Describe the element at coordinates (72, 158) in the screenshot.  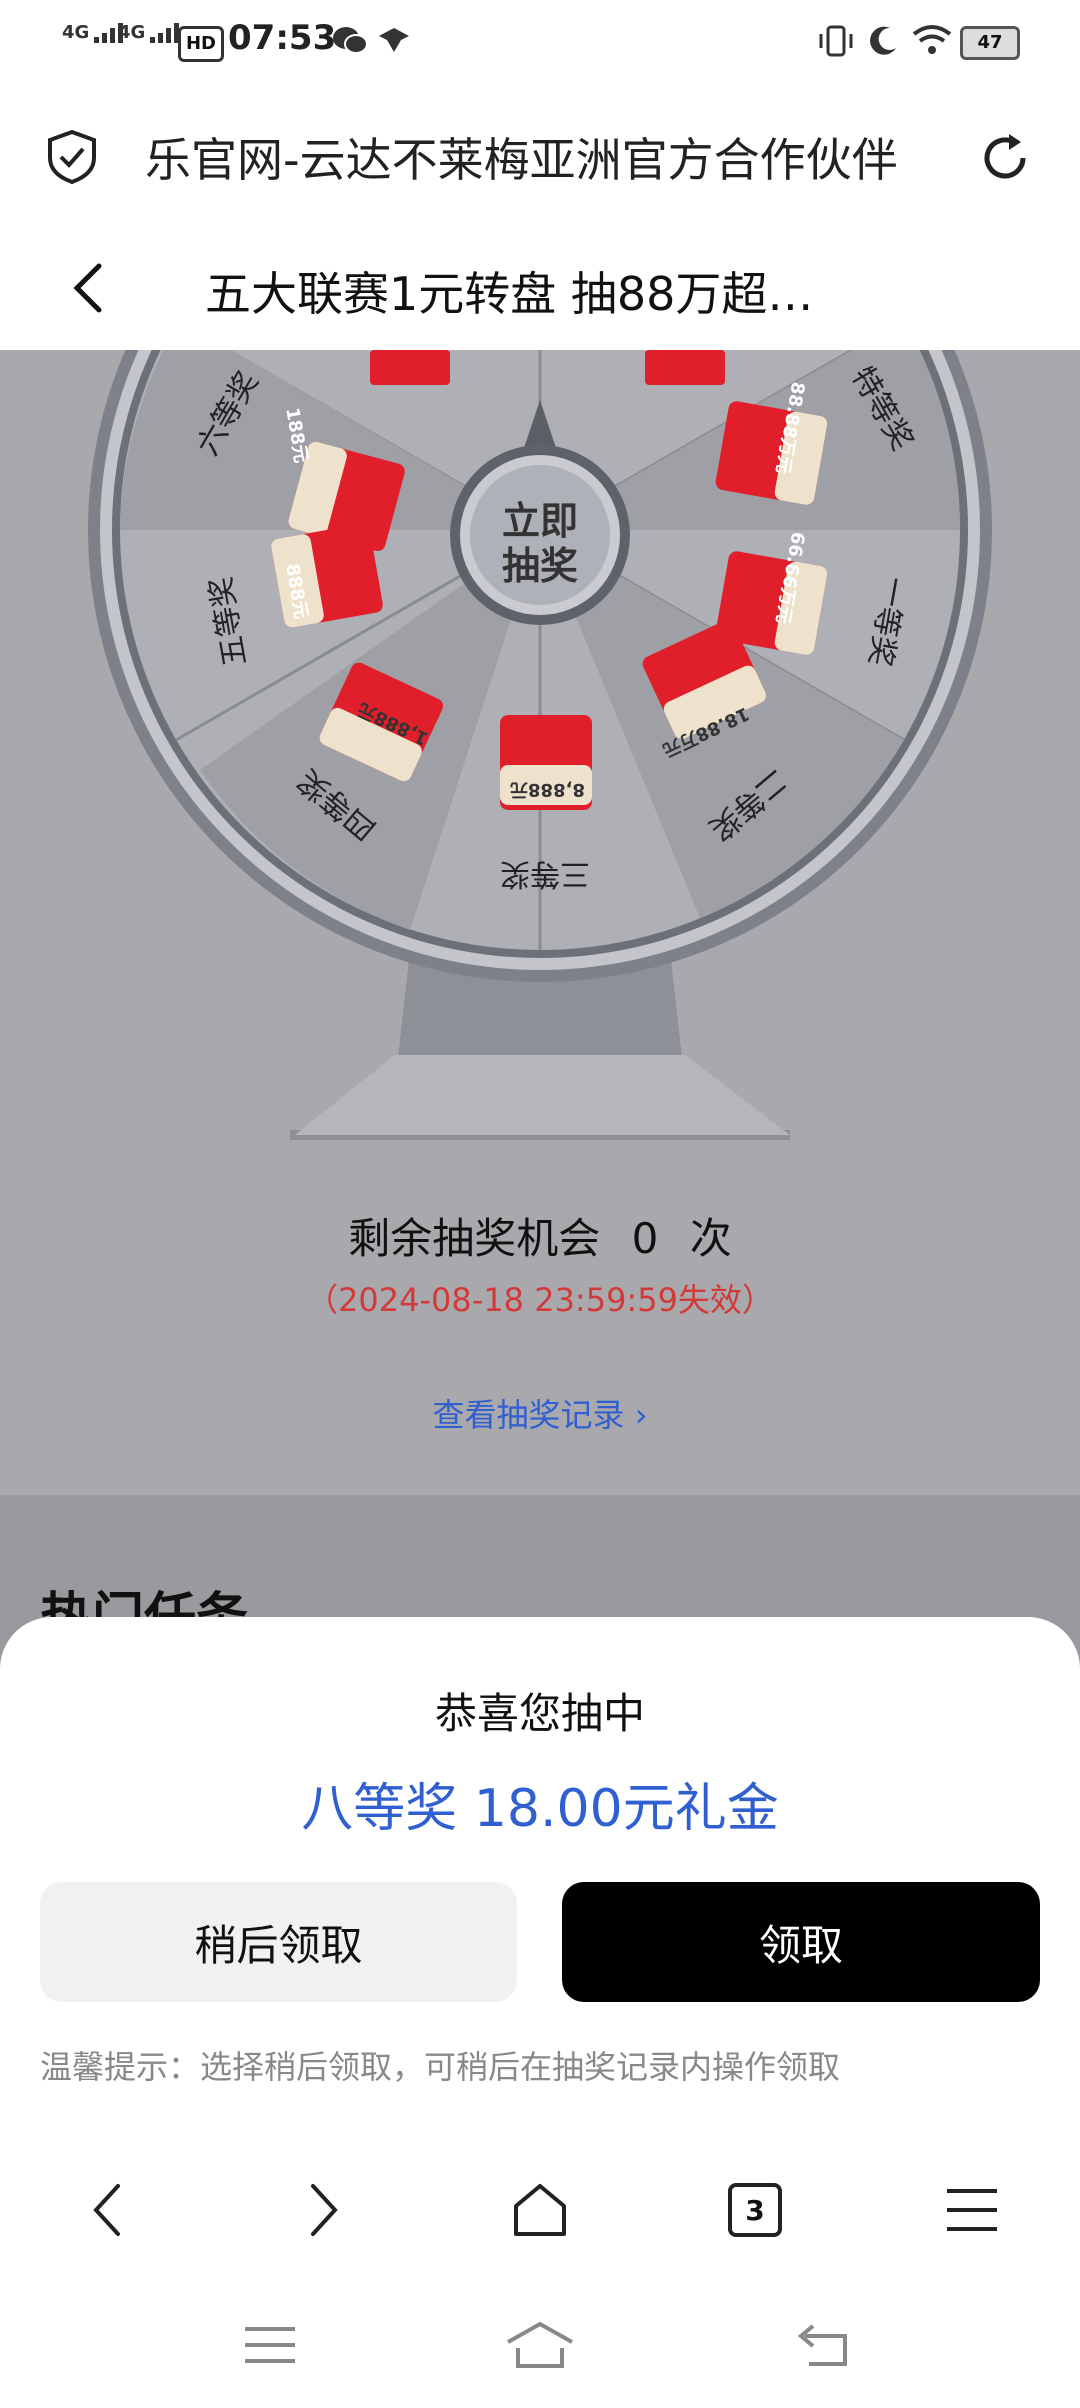
I see `security-shield-icon` at that location.